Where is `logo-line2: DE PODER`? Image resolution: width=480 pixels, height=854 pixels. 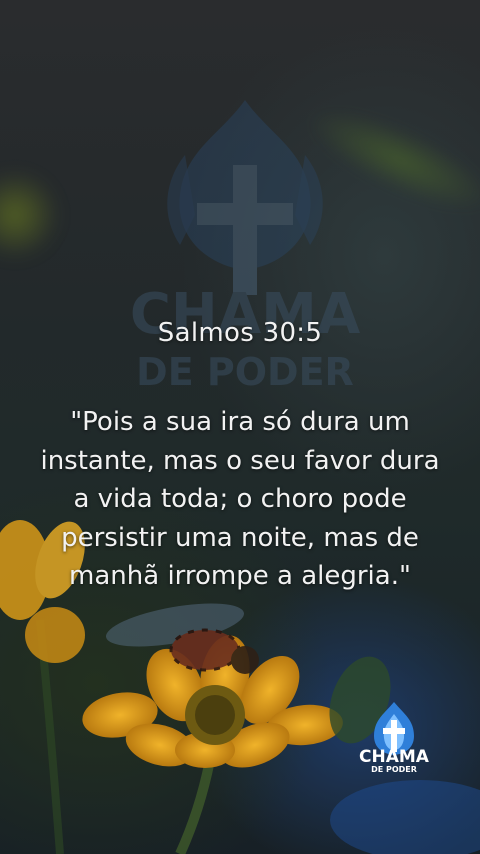
logo-line2: DE PODER is located at coordinates (394, 769).